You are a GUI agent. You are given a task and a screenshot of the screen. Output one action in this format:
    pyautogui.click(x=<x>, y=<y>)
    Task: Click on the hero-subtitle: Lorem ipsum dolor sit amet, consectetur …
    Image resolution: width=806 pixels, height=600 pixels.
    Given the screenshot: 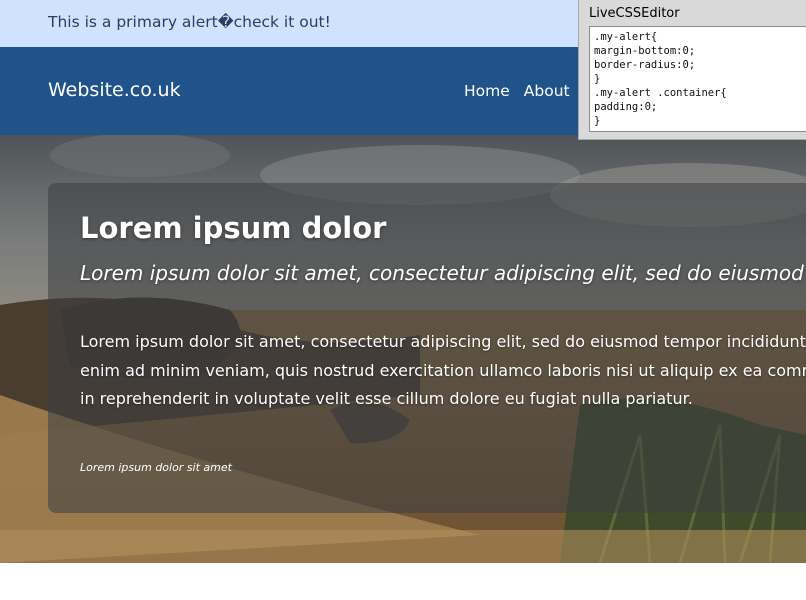 What is the action you would take?
    pyautogui.click(x=442, y=273)
    